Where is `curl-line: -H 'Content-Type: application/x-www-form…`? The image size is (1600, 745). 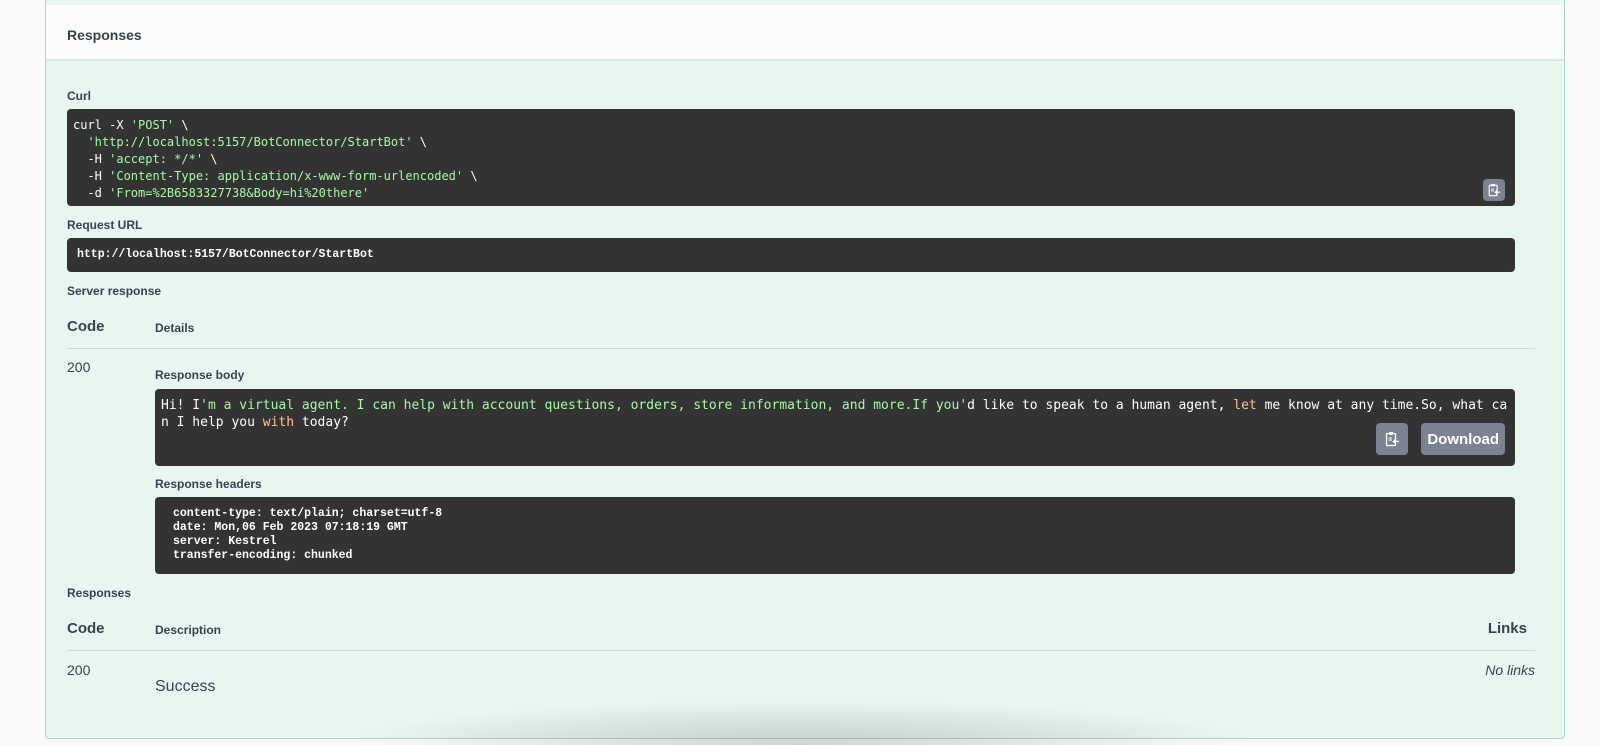
curl-line: -H 'Content-Type: application/x-www-form… is located at coordinates (275, 176).